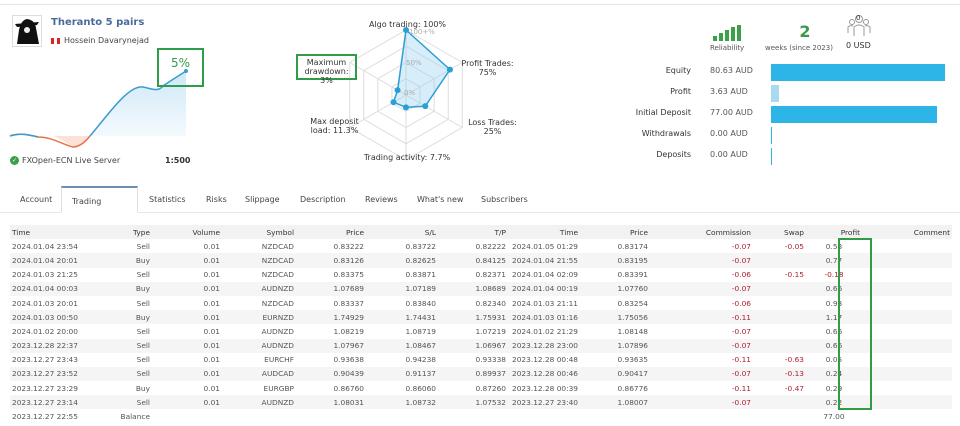 The width and height of the screenshot is (960, 426). I want to click on column-header: Volume, so click(187, 232).